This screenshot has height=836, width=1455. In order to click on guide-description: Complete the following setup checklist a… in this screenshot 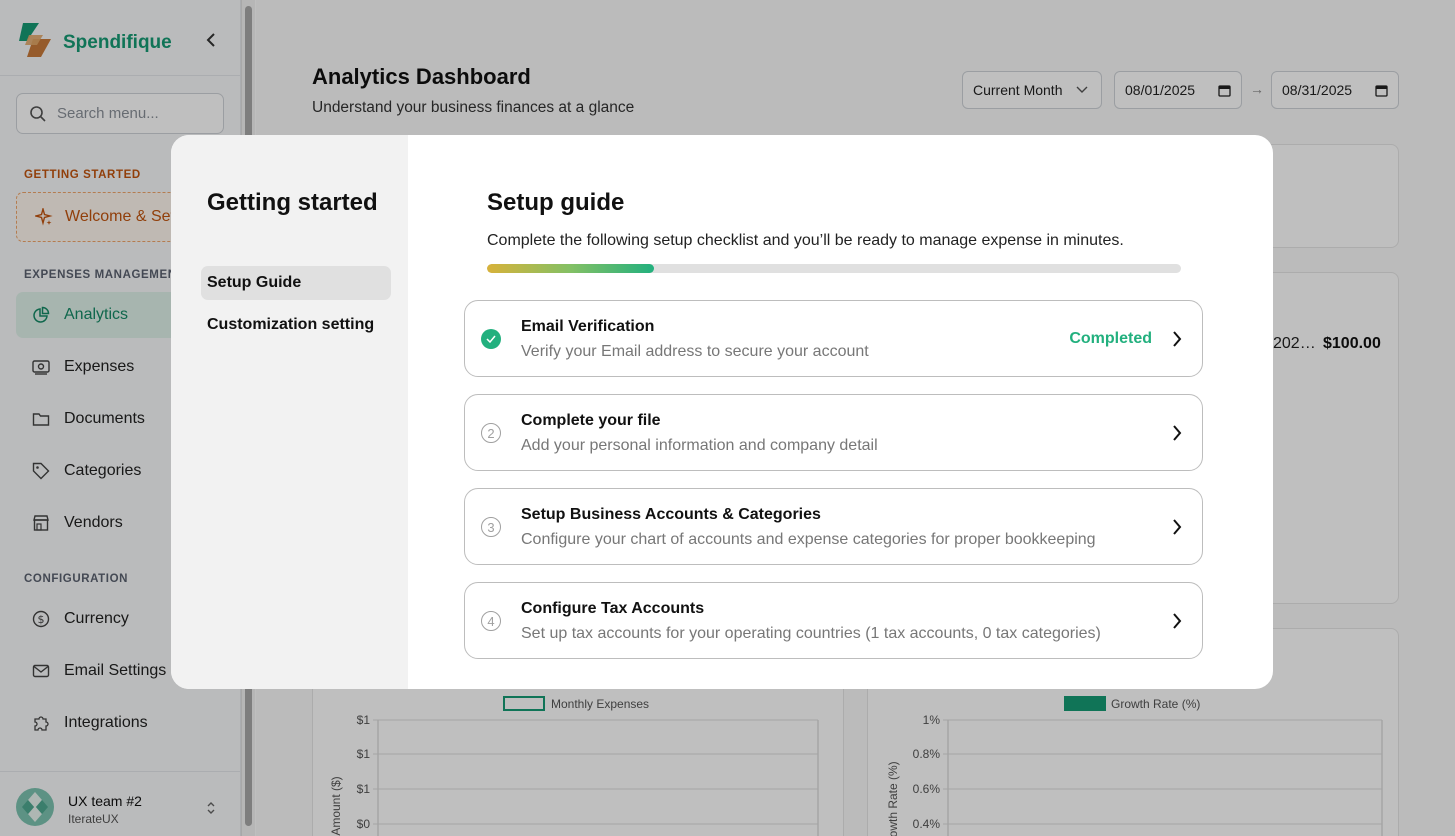, I will do `click(805, 240)`.